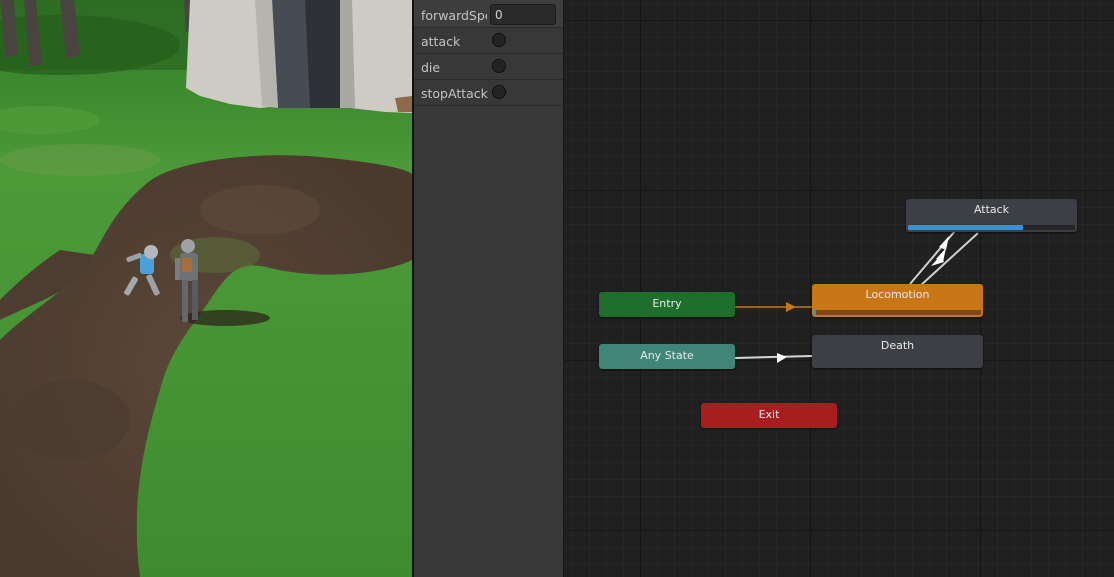  Describe the element at coordinates (499, 66) in the screenshot. I see `die-trigger-radio` at that location.